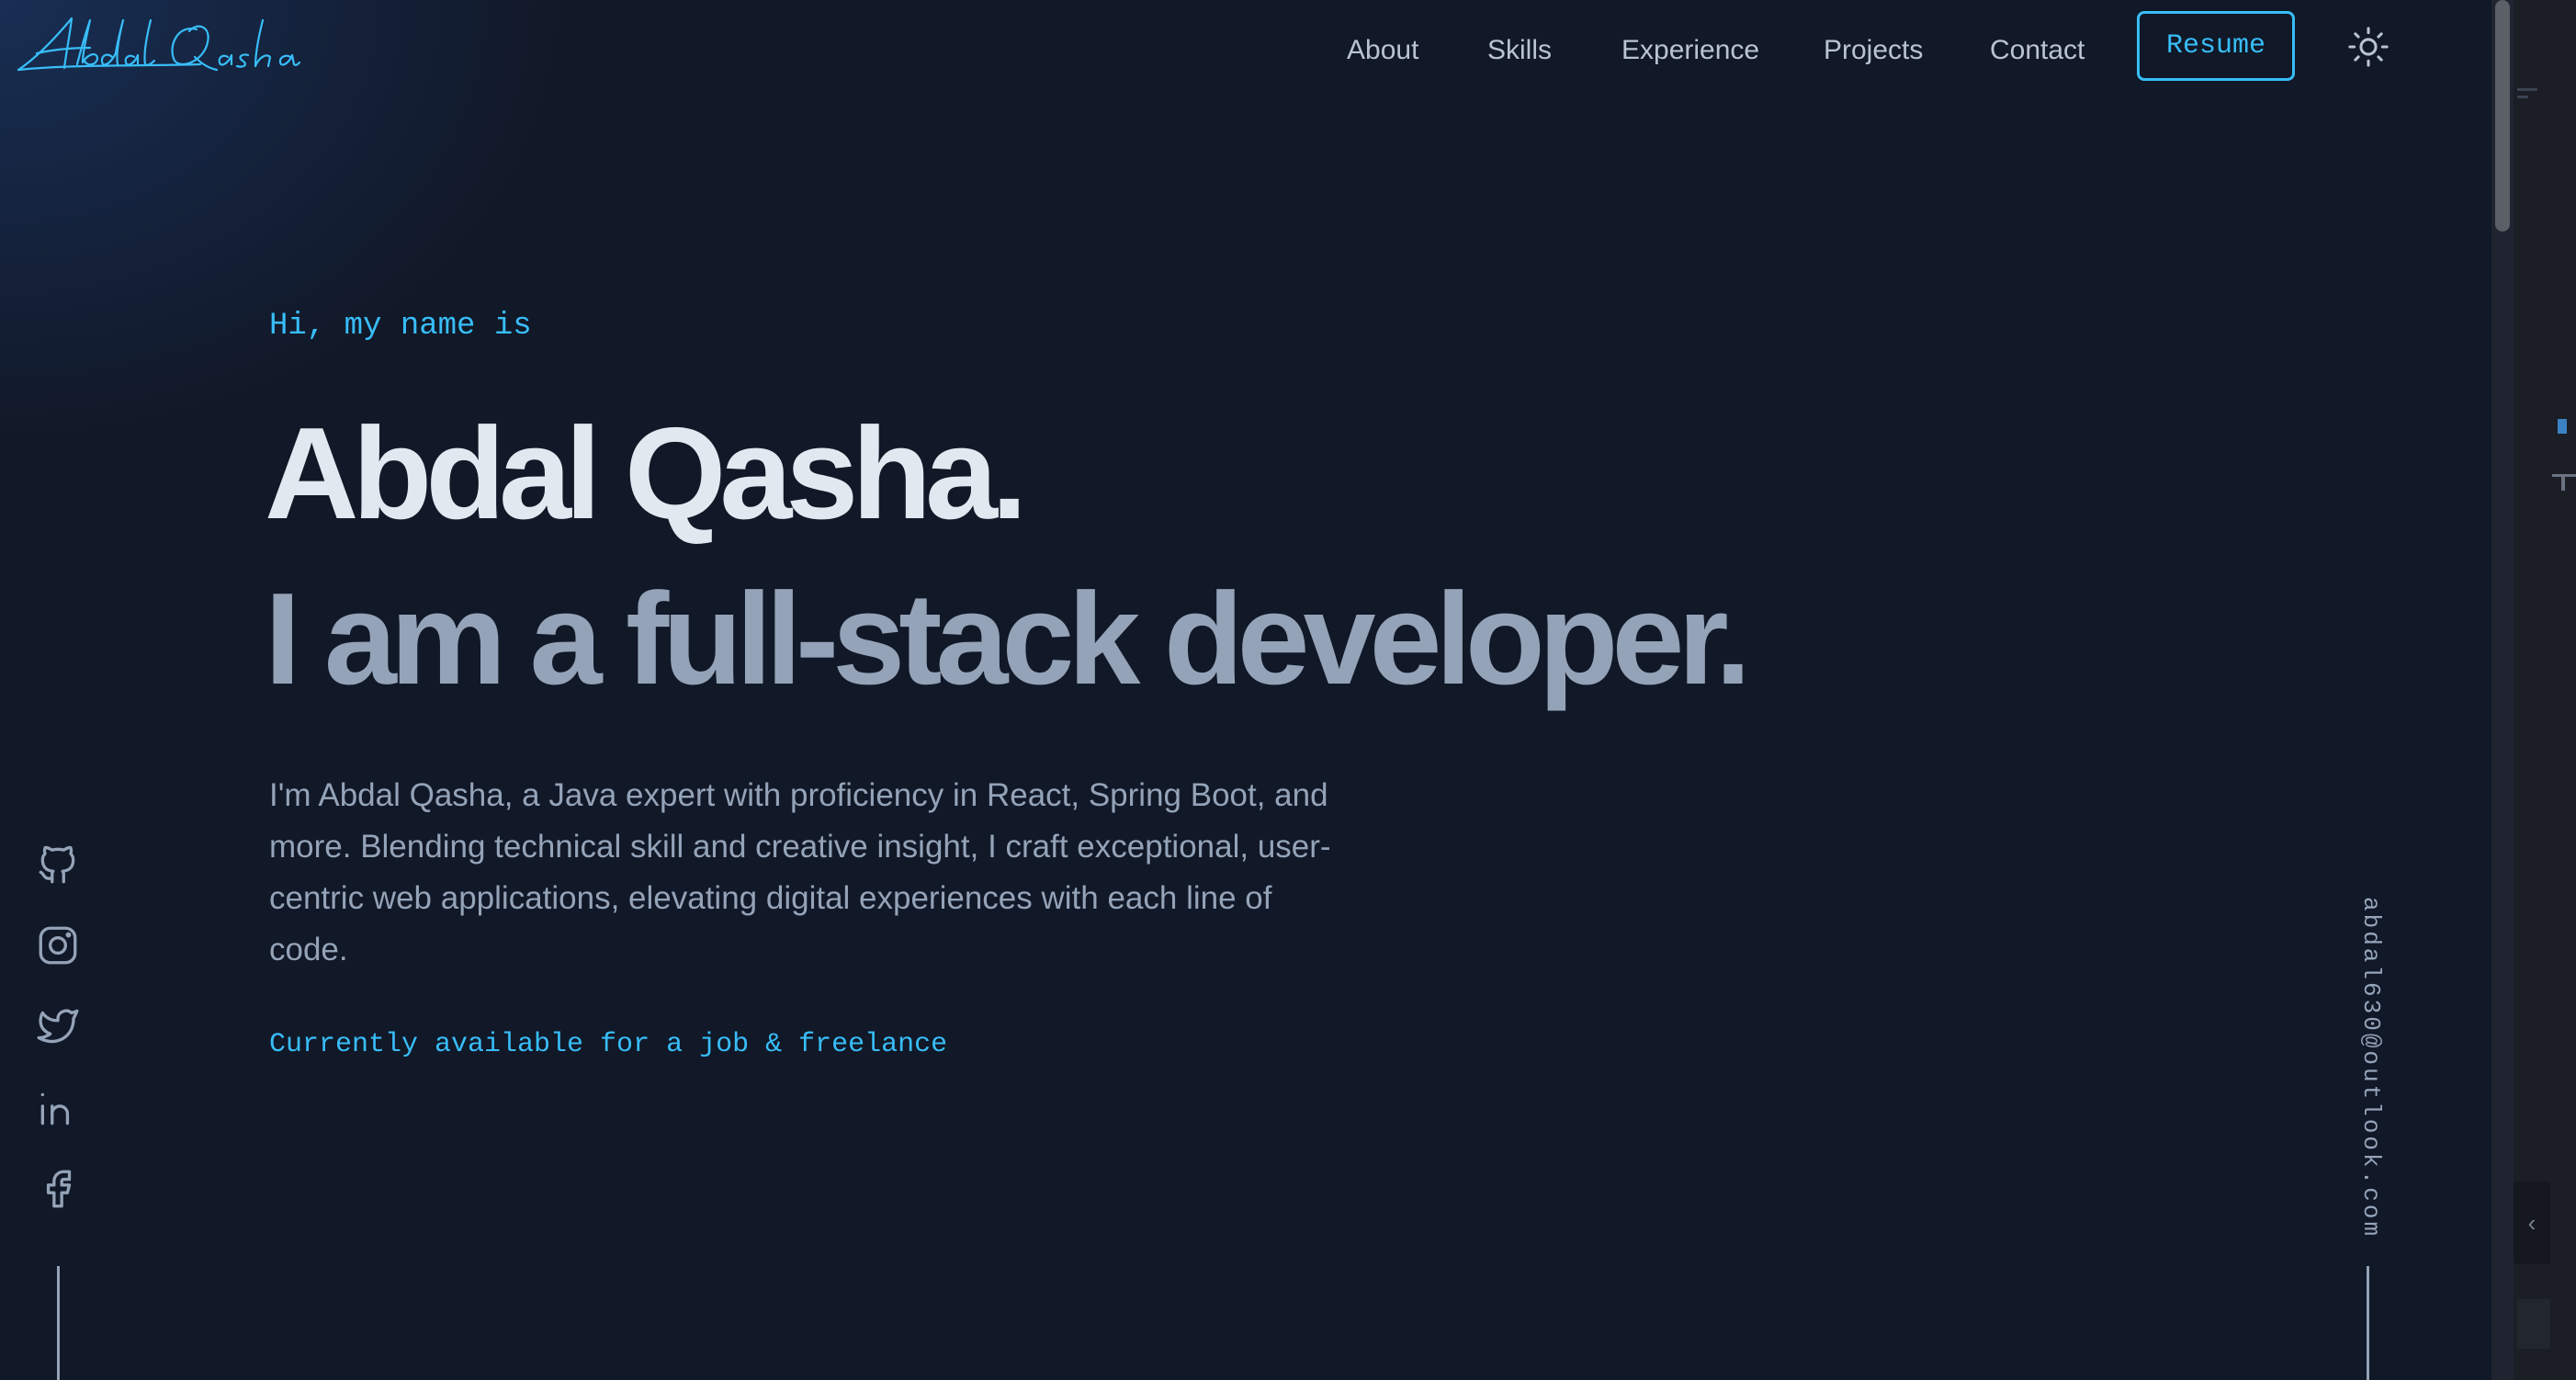 The width and height of the screenshot is (2576, 1380). Describe the element at coordinates (2216, 46) in the screenshot. I see `resume-button: Resume` at that location.